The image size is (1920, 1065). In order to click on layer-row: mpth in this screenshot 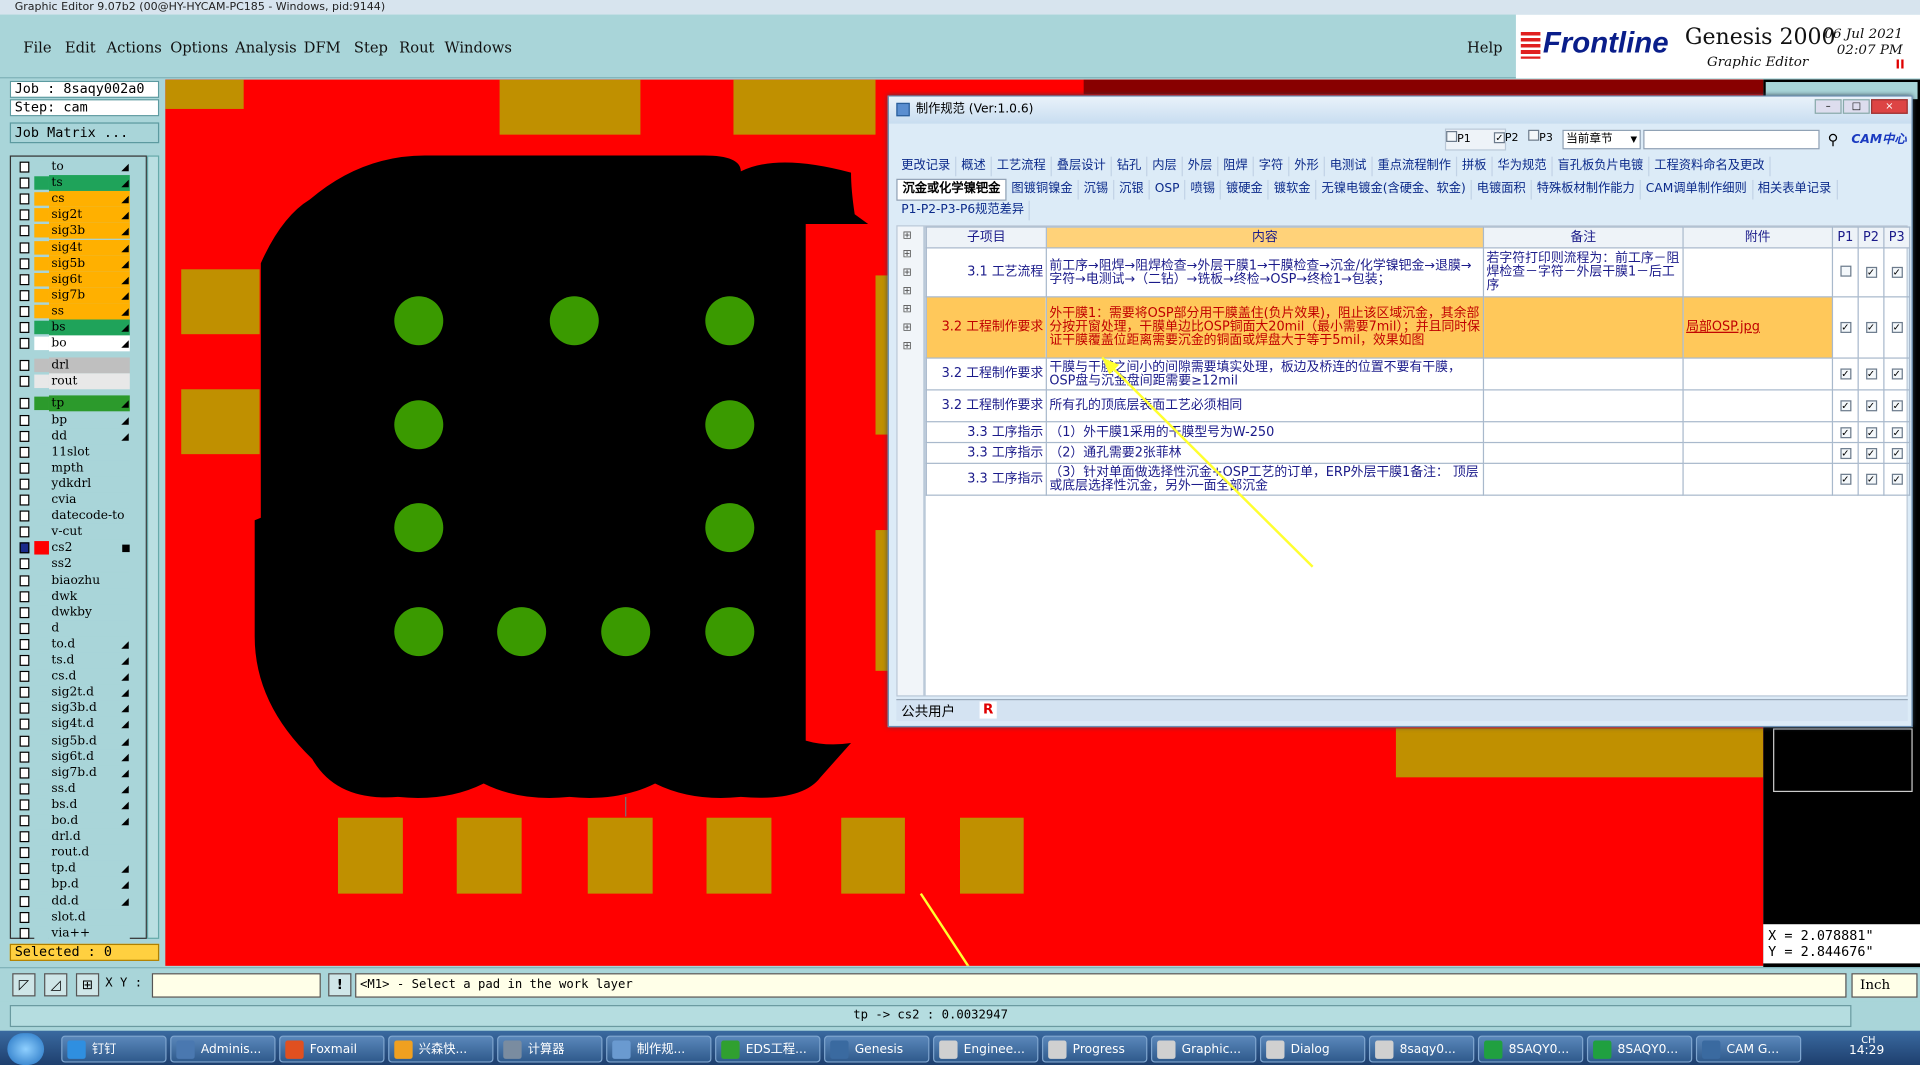, I will do `click(78, 468)`.